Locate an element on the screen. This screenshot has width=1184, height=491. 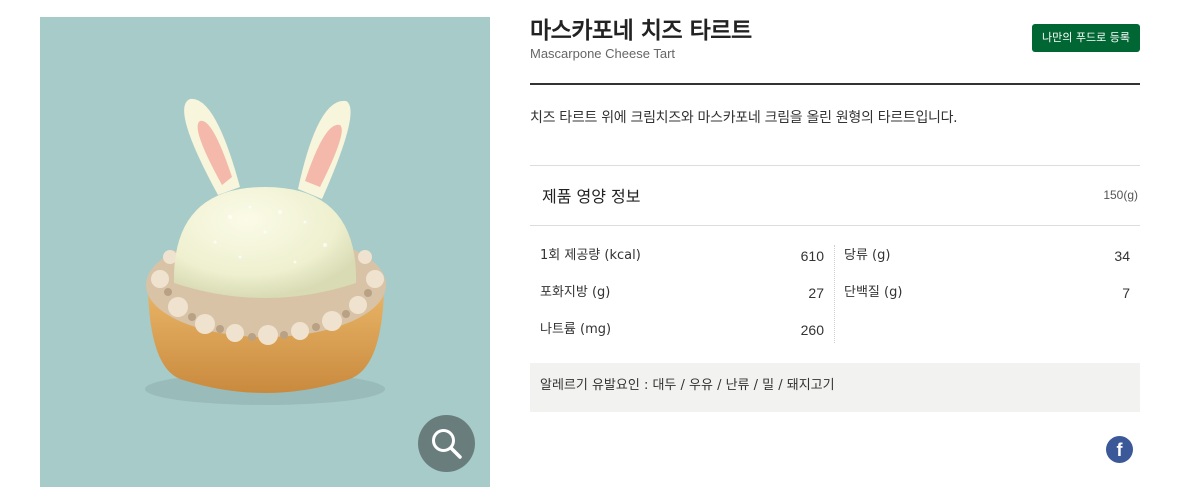
nutrition-row: 당류 (g) 34 is located at coordinates (987, 256).